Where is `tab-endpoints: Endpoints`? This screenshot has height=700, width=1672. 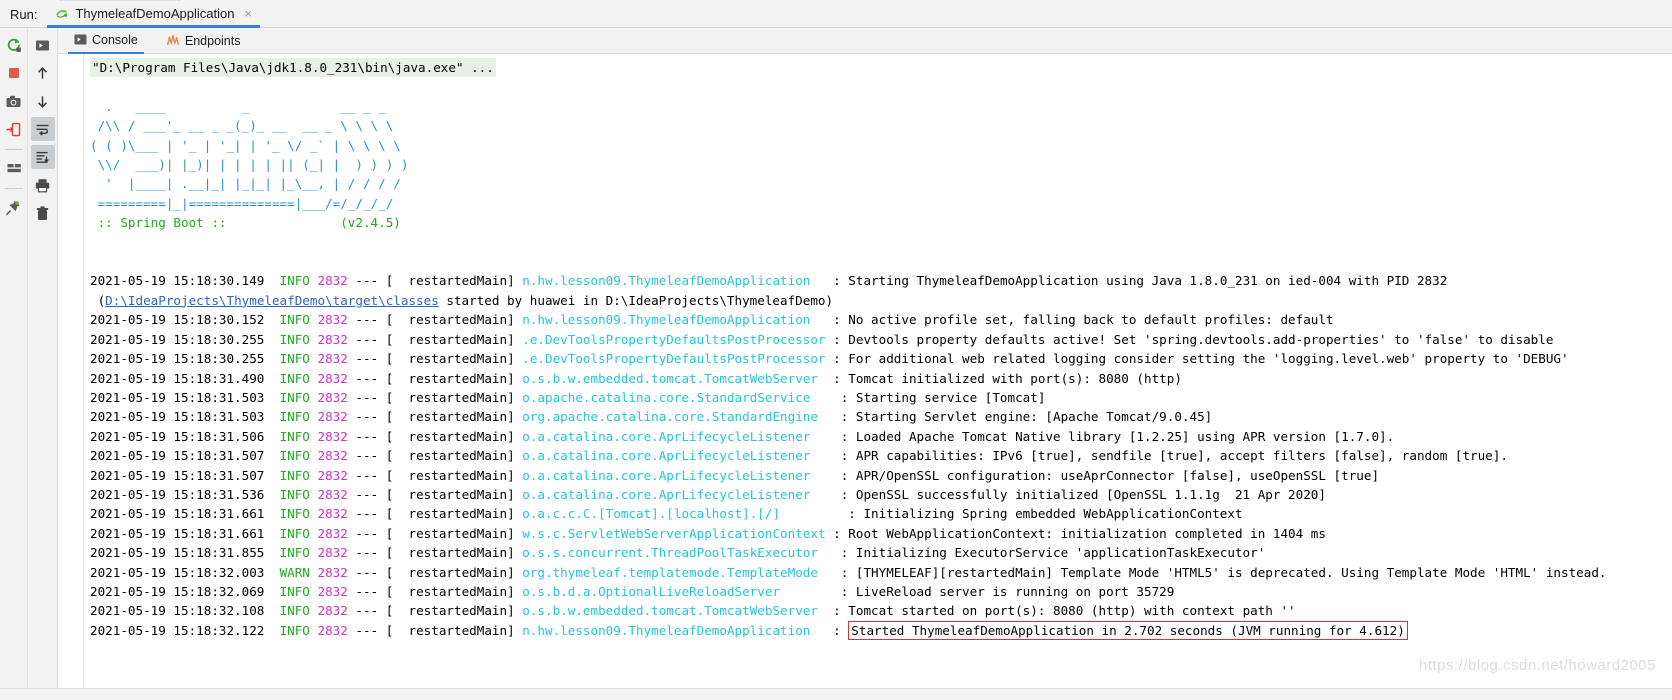
tab-endpoints: Endpoints is located at coordinates (203, 41).